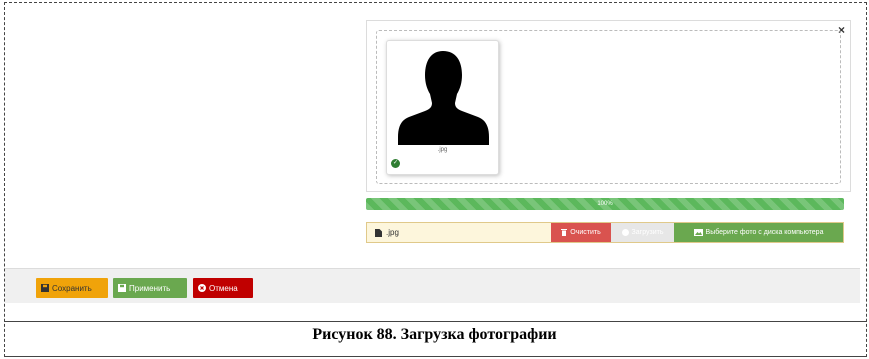 This screenshot has height=359, width=869. What do you see at coordinates (625, 232) in the screenshot?
I see `upload-icon` at bounding box center [625, 232].